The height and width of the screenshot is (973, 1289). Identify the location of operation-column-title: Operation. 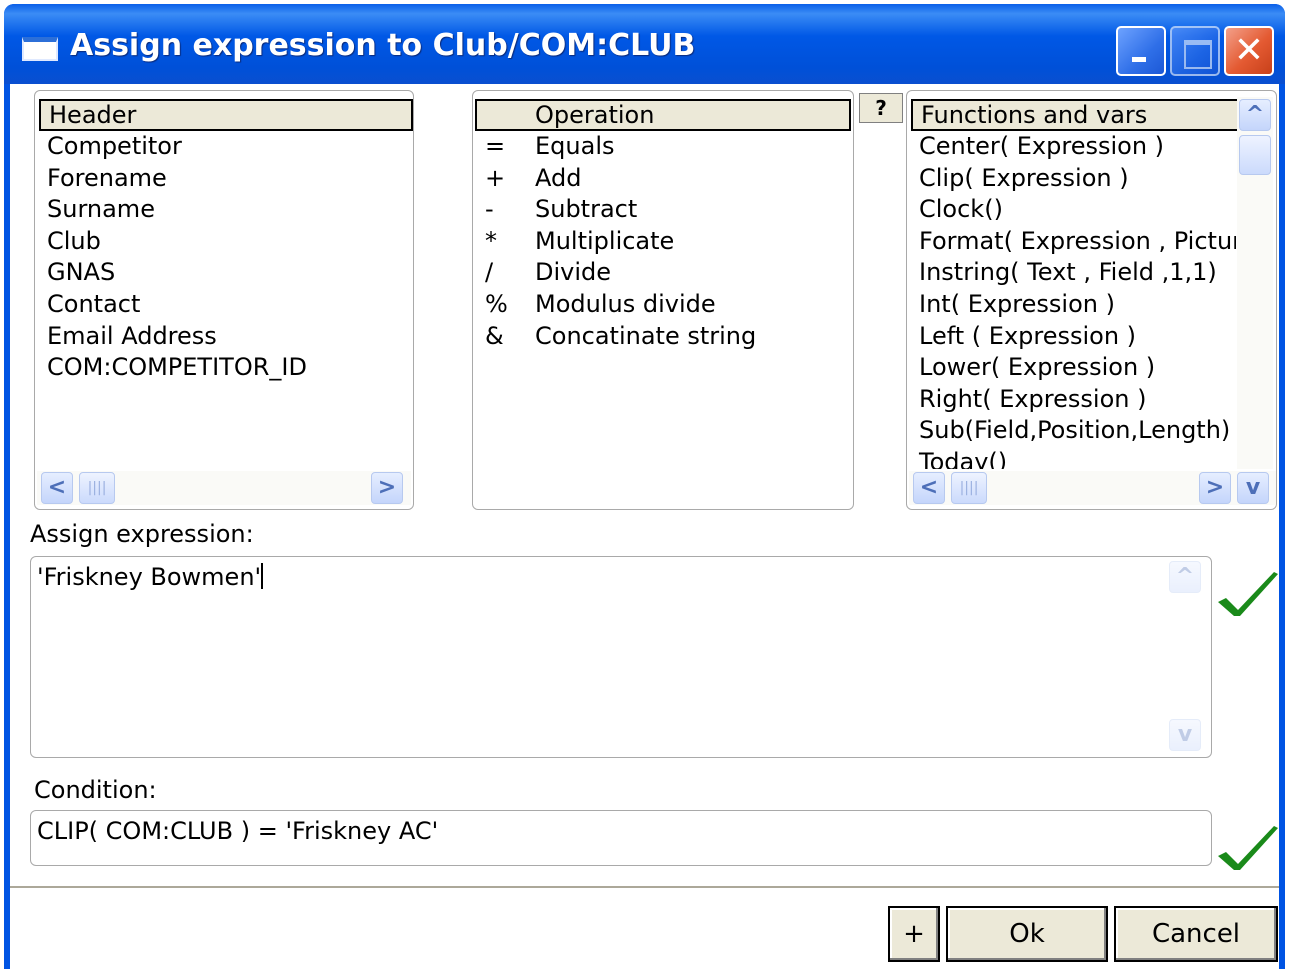
(663, 115).